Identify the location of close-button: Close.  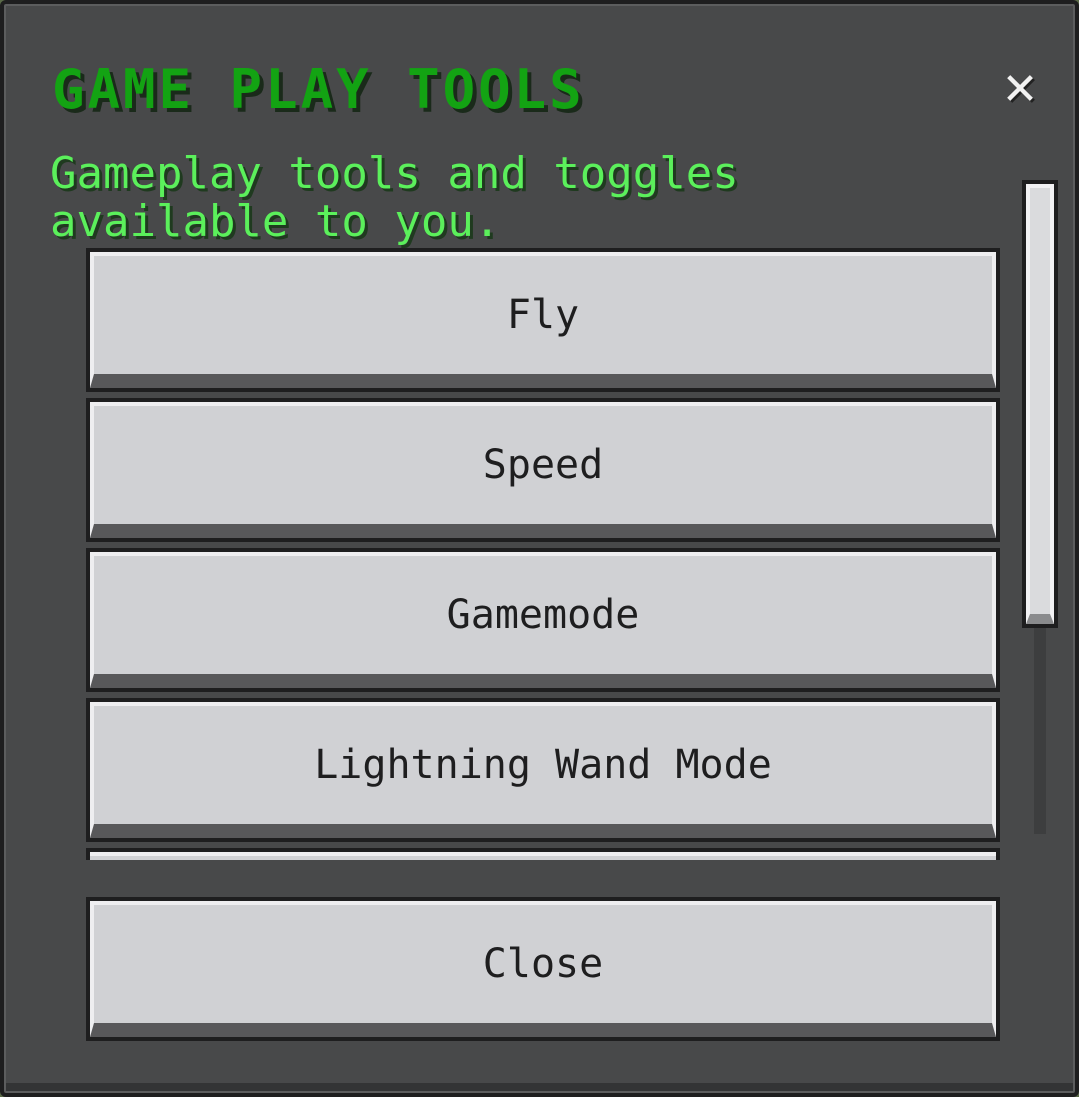
(543, 969).